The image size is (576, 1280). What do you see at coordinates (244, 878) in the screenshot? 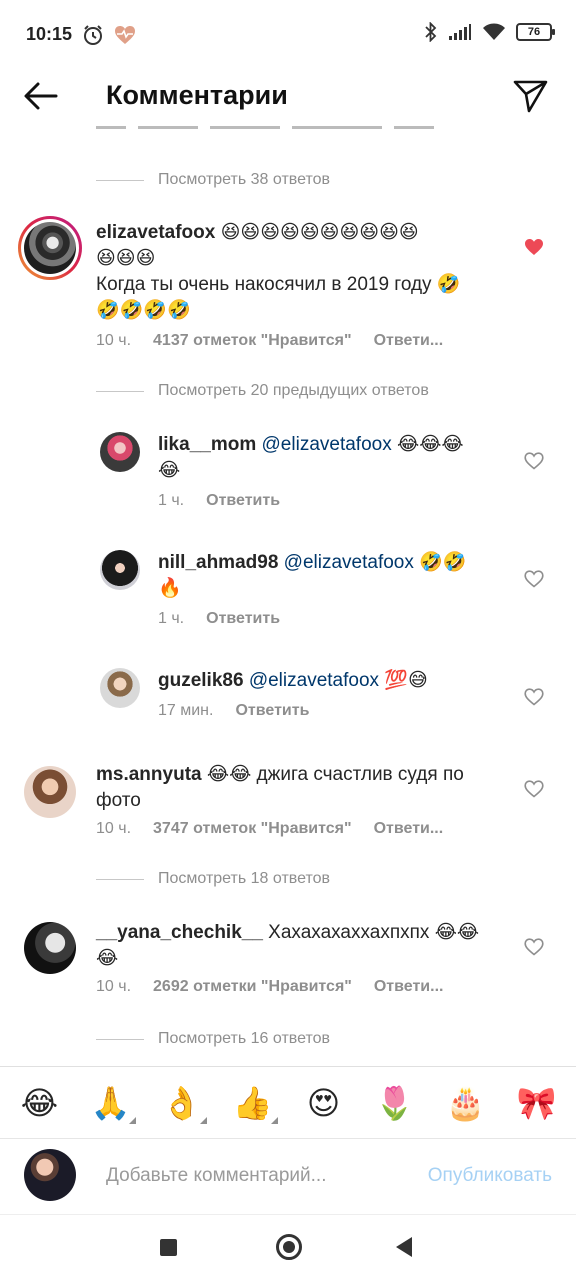
I see `view-replies-label: Посмотреть 18 ответов` at bounding box center [244, 878].